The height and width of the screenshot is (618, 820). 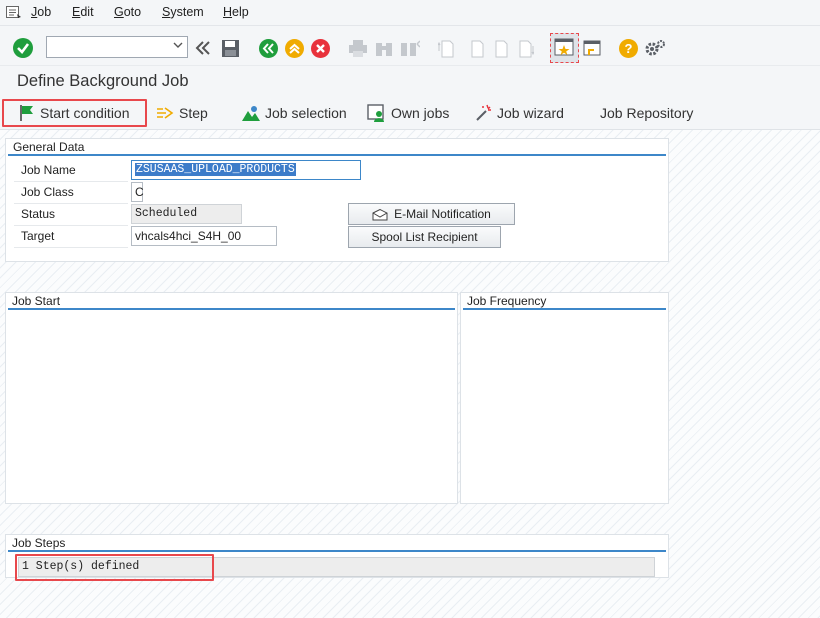 I want to click on cancel-icon, so click(x=320, y=48).